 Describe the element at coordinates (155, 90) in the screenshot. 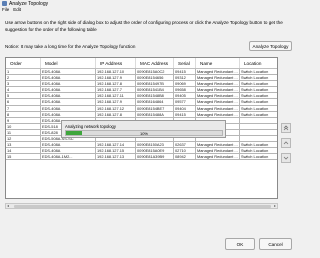

I see `table-cell: 0090E81541B4` at that location.